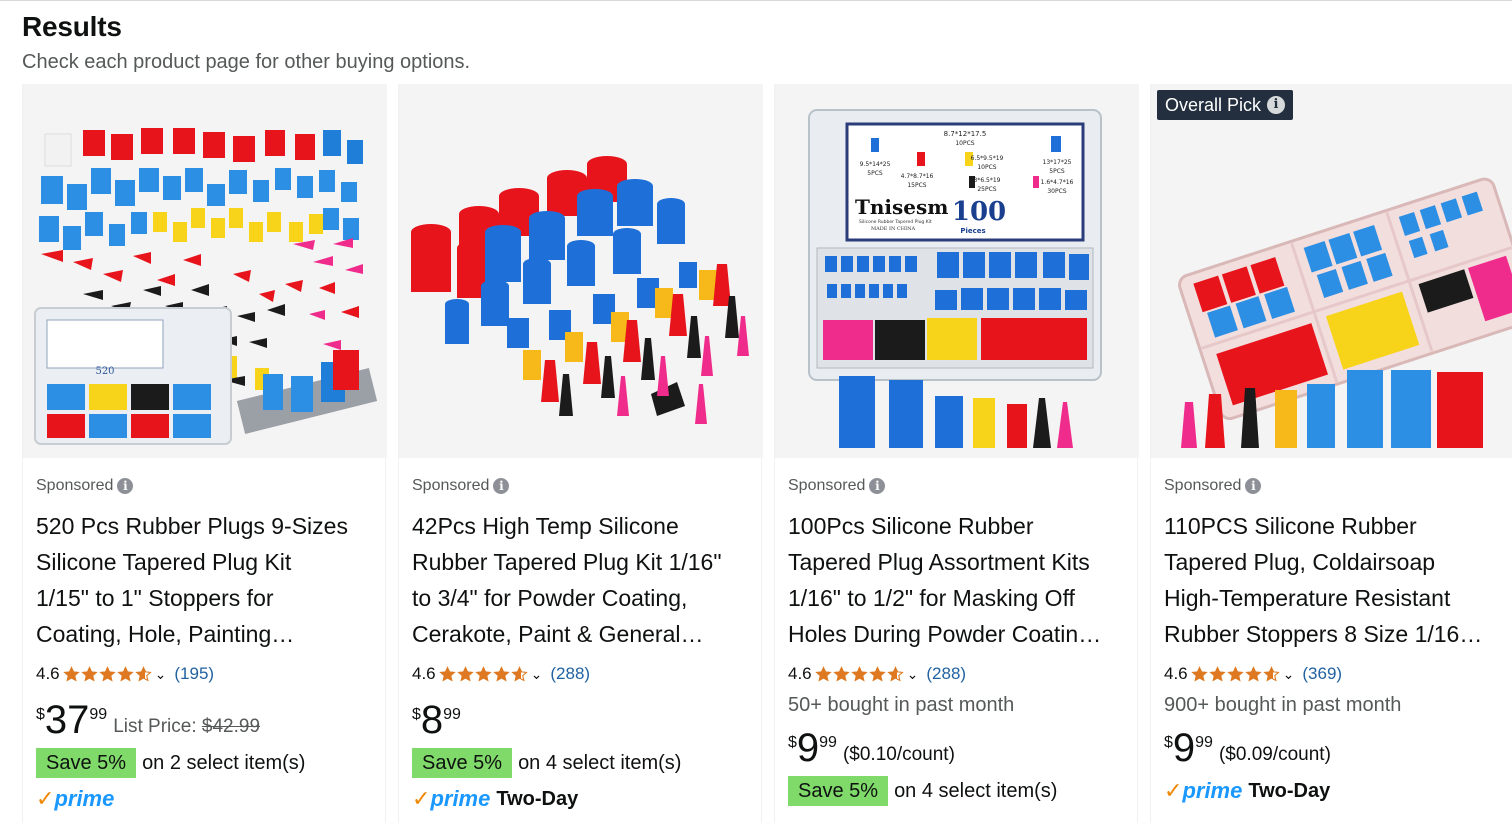  What do you see at coordinates (895, 222) in the screenshot?
I see `image-product-line: Silicone Rubber Tapered Plug Kit` at bounding box center [895, 222].